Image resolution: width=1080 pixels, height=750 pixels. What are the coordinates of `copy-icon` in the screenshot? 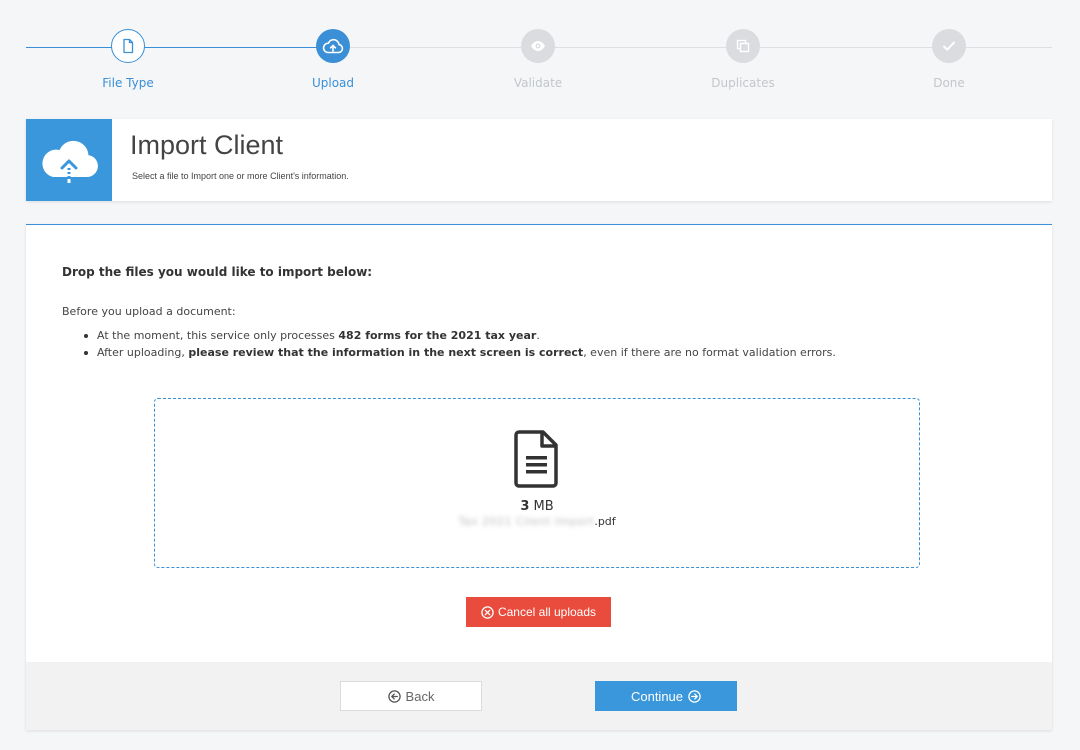 It's located at (743, 46).